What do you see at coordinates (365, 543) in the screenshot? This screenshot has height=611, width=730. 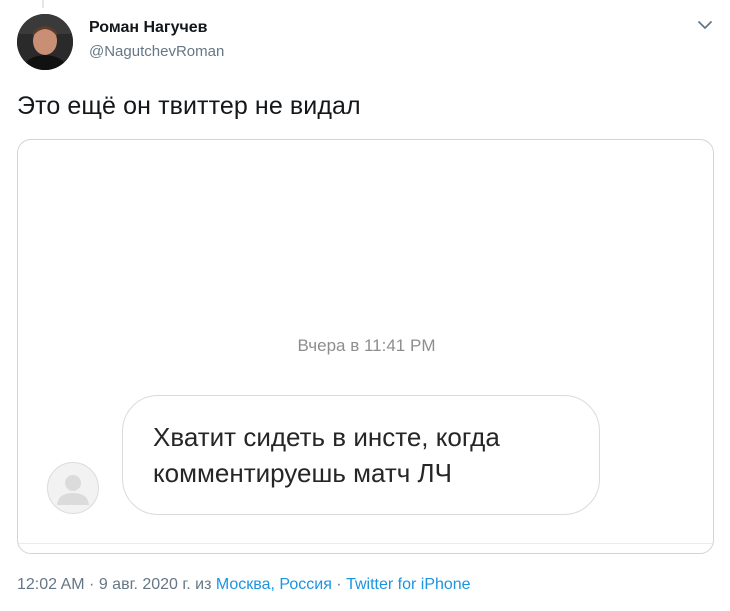 I see `media-divider` at bounding box center [365, 543].